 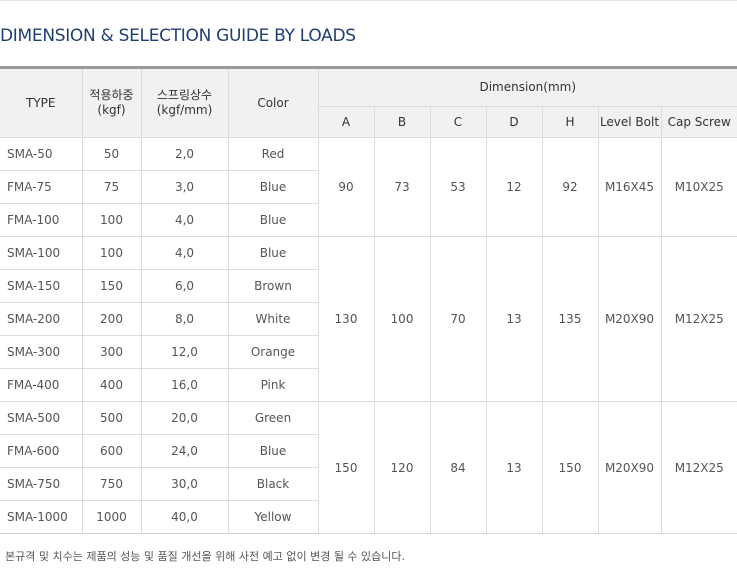 What do you see at coordinates (272, 286) in the screenshot?
I see `cell-color: Brown` at bounding box center [272, 286].